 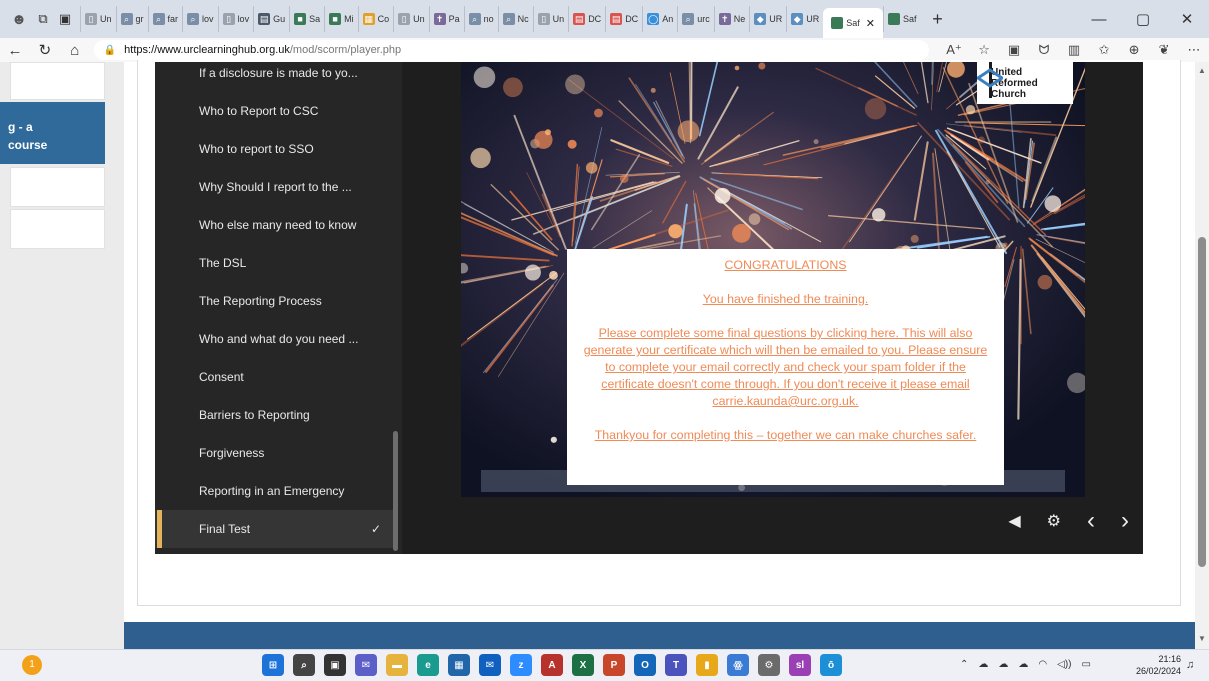 What do you see at coordinates (1134, 50) in the screenshot?
I see `collections-icon: ⊕` at bounding box center [1134, 50].